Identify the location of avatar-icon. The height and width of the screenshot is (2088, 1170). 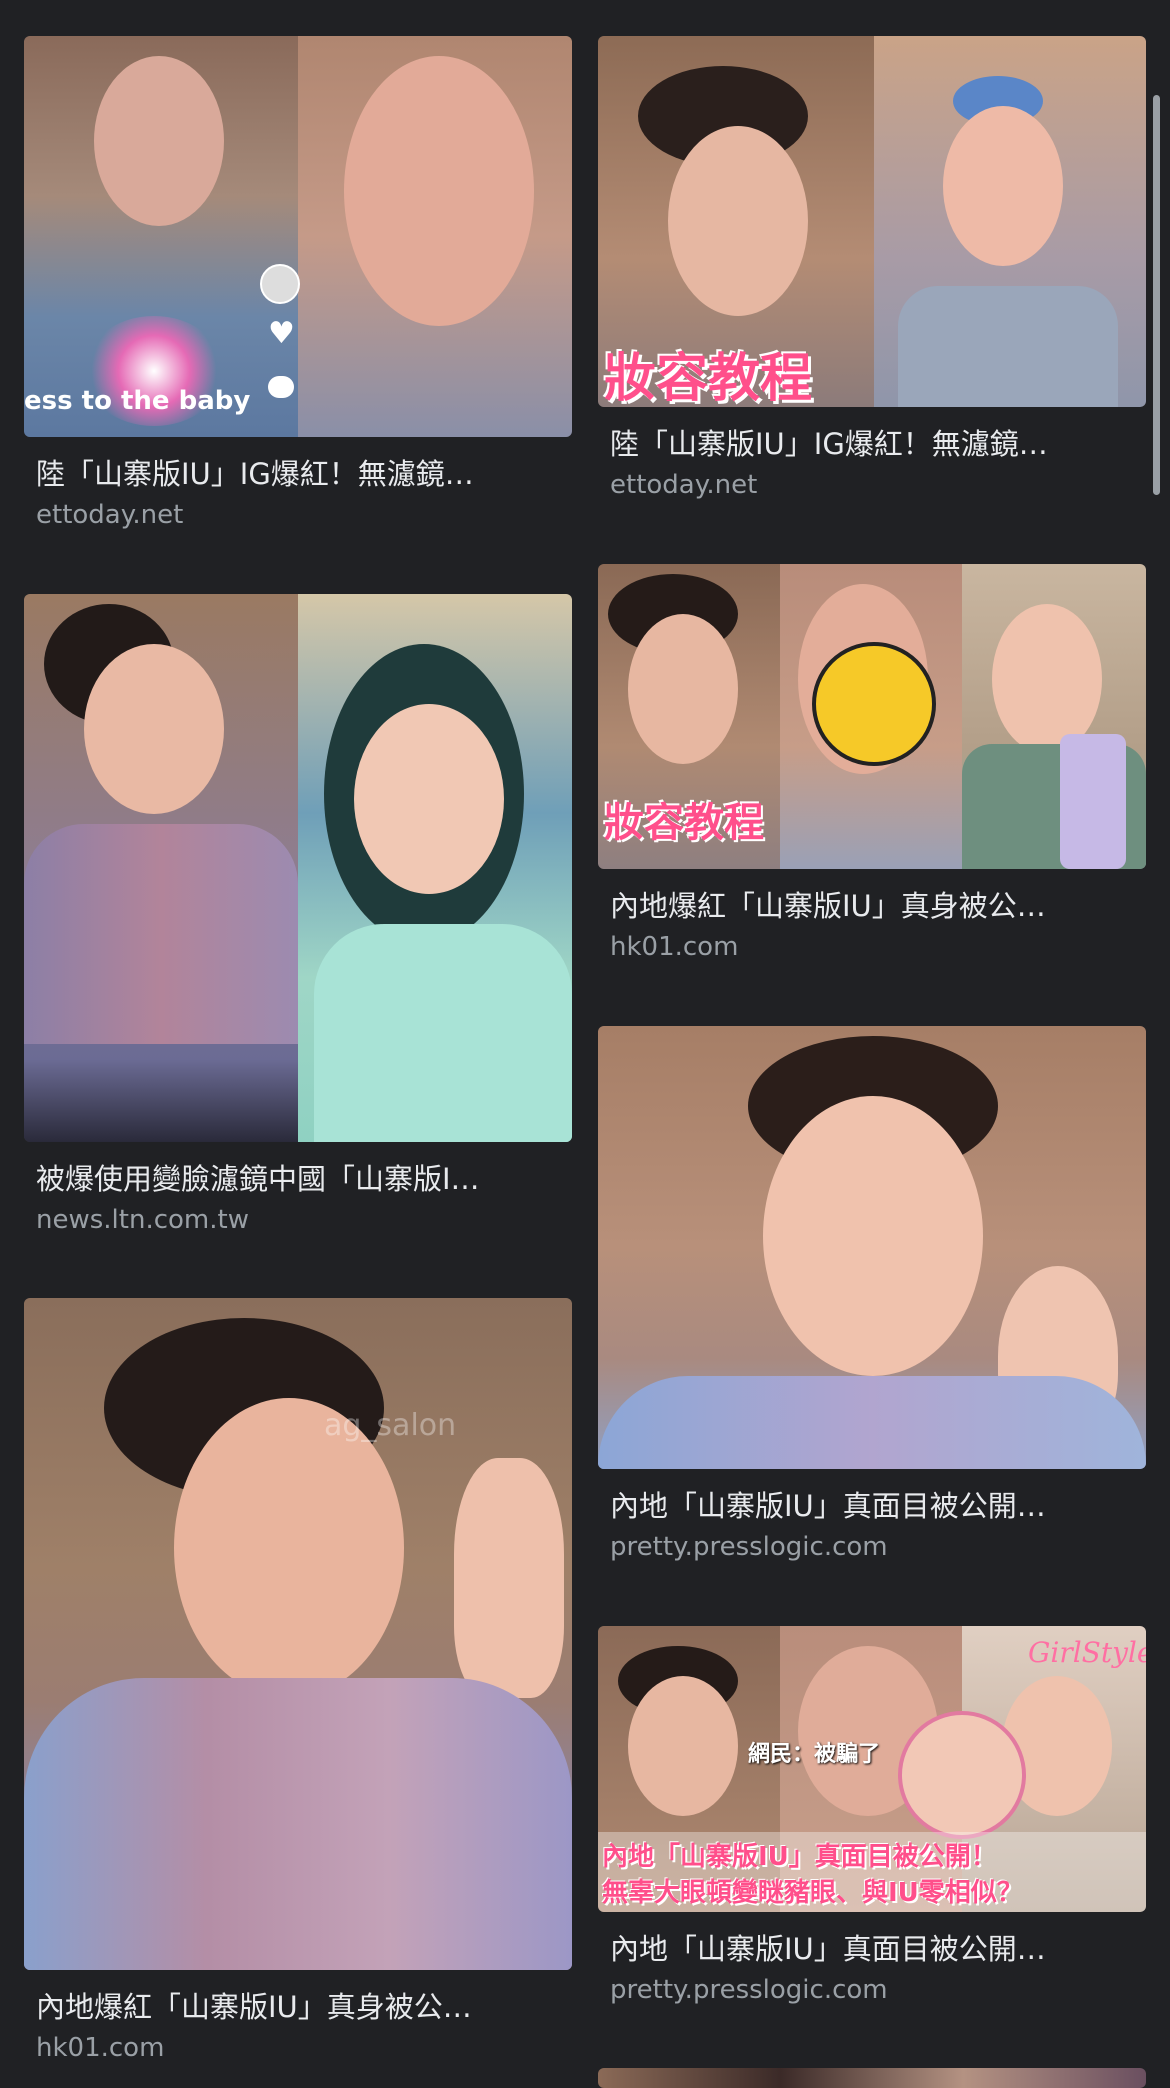
(280, 284).